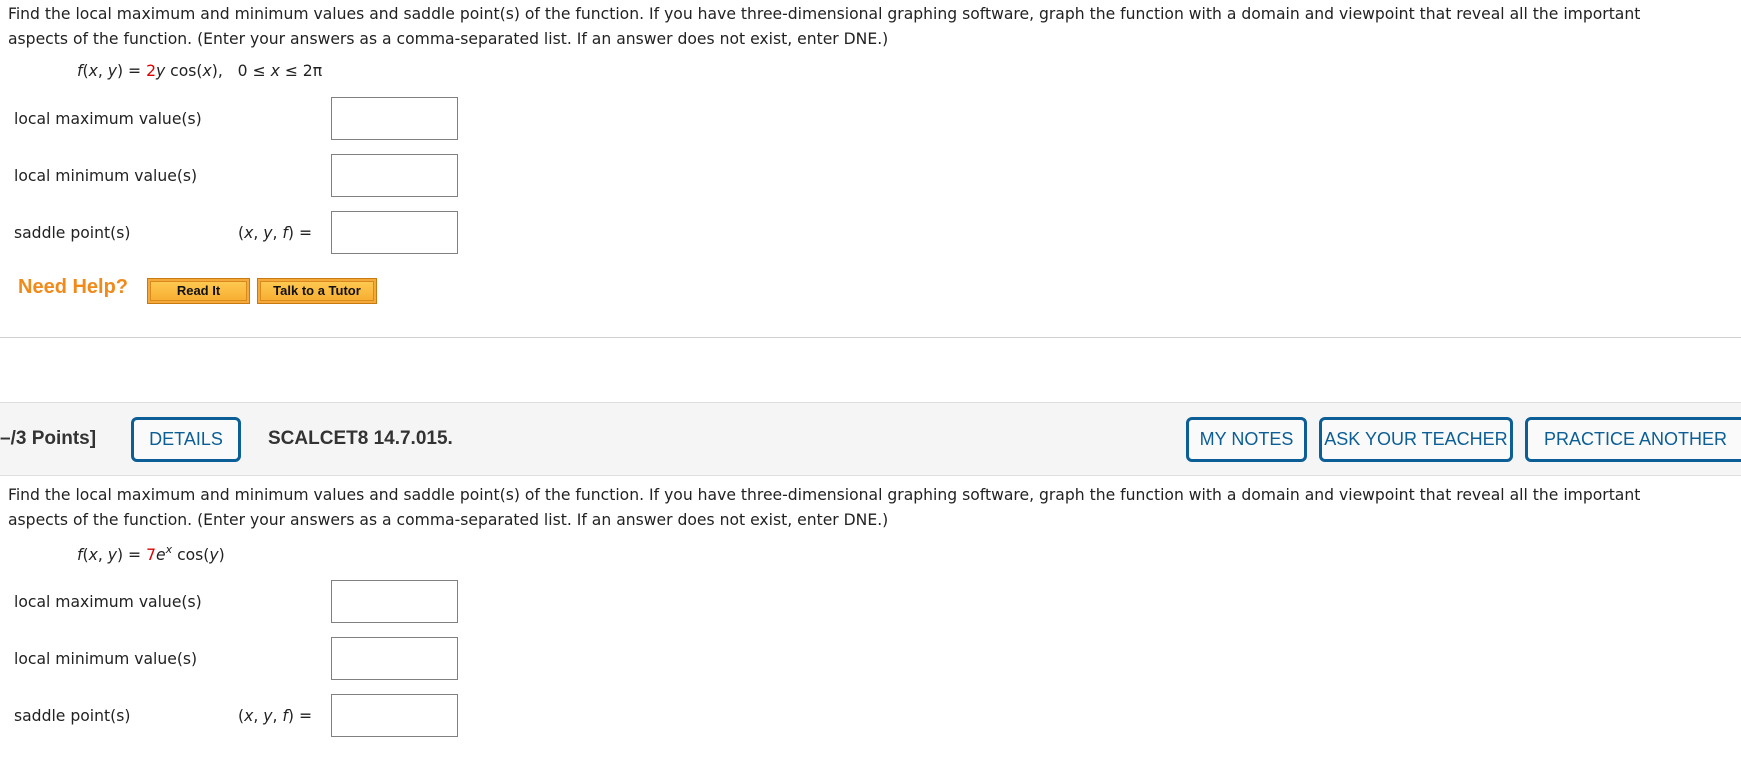 The height and width of the screenshot is (760, 1741). I want to click on q2-saddle-prefix: (x, y, f) =, so click(275, 716).